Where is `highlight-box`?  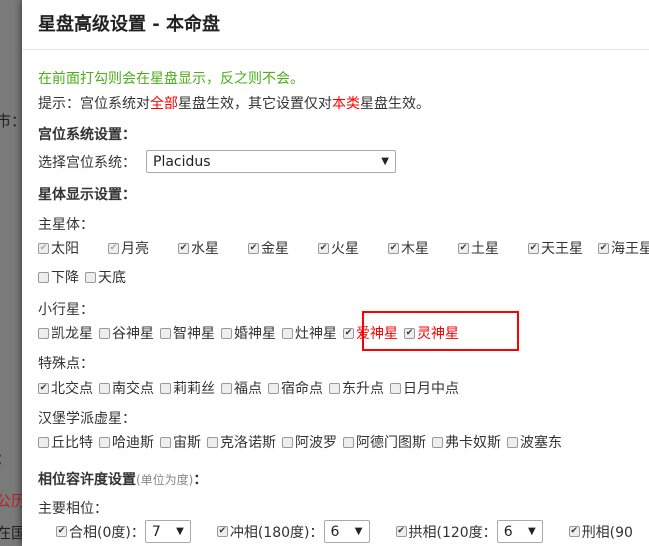 highlight-box is located at coordinates (440, 331).